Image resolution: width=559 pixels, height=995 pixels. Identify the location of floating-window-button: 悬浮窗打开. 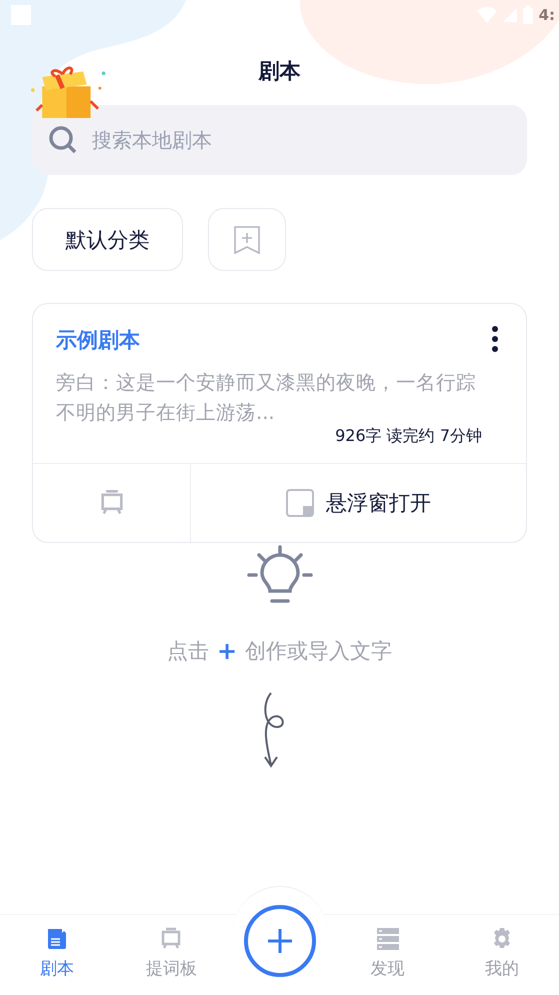
(358, 503).